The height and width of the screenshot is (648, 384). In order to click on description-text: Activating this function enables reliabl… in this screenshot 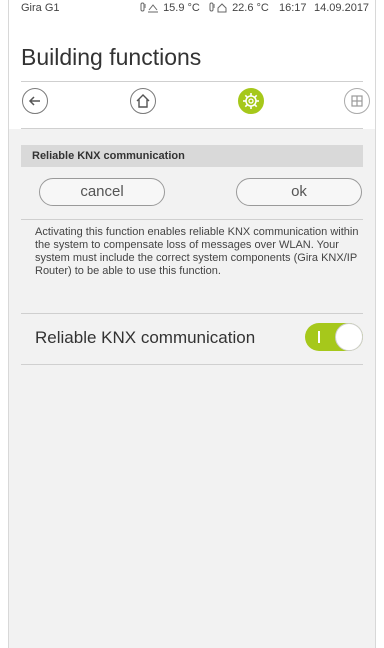, I will do `click(197, 251)`.